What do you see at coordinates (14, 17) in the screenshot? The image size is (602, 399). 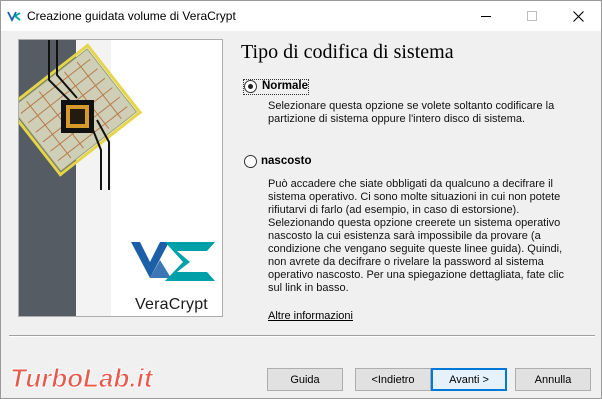 I see `veracrypt-app-icon` at bounding box center [14, 17].